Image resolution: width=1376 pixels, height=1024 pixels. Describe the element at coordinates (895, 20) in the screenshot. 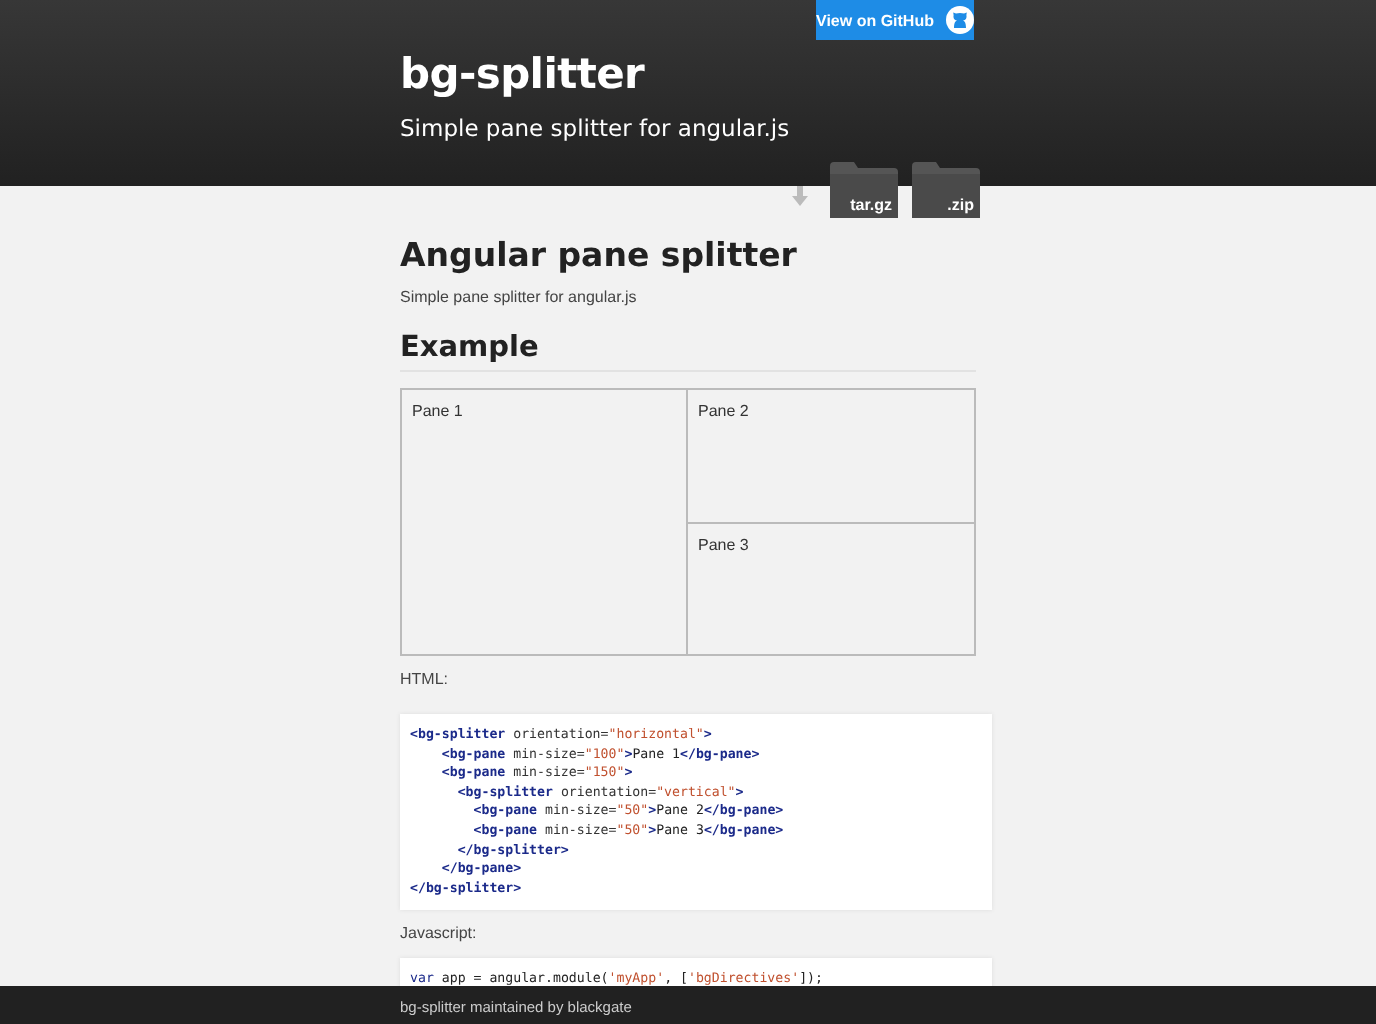

I see `github-link: View on GitHub` at that location.